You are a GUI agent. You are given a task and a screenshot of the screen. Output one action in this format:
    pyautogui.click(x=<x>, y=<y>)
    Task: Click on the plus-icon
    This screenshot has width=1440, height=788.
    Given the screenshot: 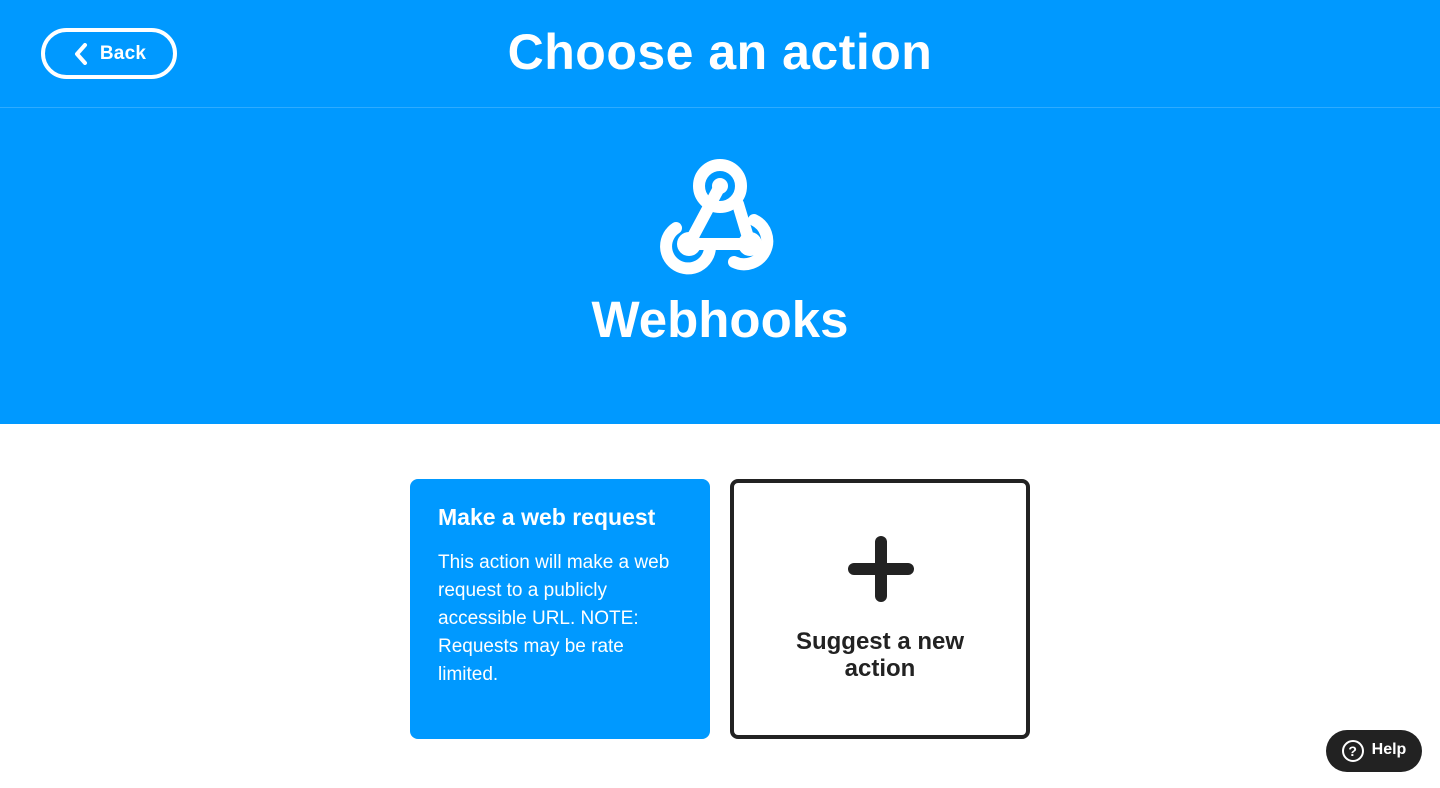 What is the action you would take?
    pyautogui.click(x=881, y=569)
    